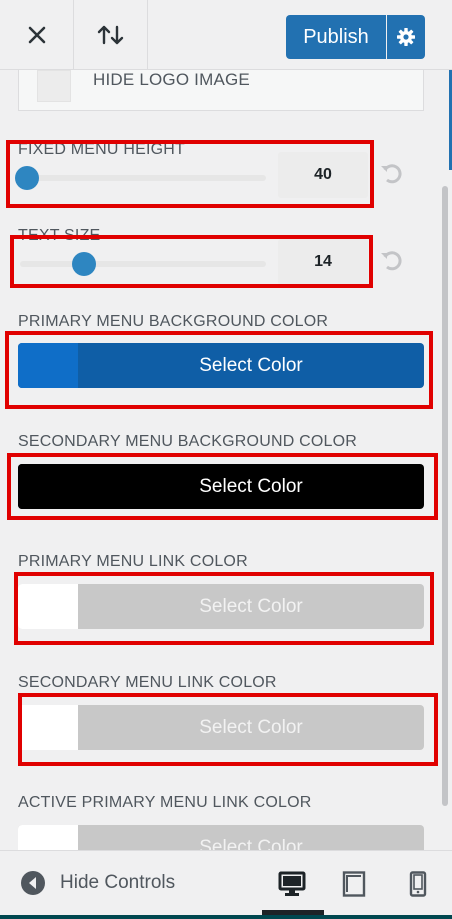 The height and width of the screenshot is (919, 452). I want to click on primary-menu-link-color-button: Select Color, so click(221, 606).